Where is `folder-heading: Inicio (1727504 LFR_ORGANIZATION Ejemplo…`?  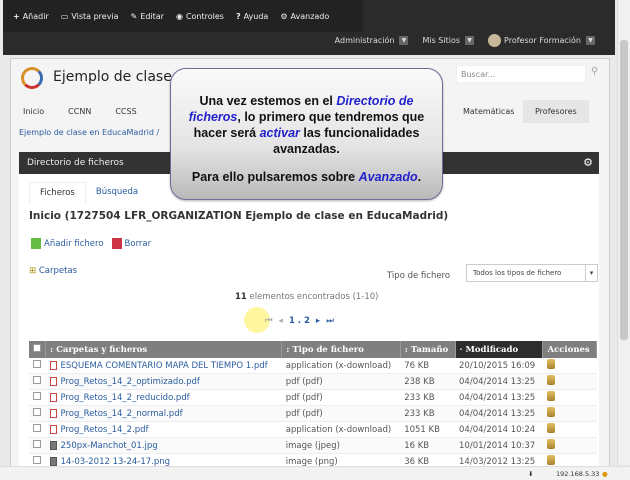 folder-heading: Inicio (1727504 LFR_ORGANIZATION Ejemplo… is located at coordinates (239, 216).